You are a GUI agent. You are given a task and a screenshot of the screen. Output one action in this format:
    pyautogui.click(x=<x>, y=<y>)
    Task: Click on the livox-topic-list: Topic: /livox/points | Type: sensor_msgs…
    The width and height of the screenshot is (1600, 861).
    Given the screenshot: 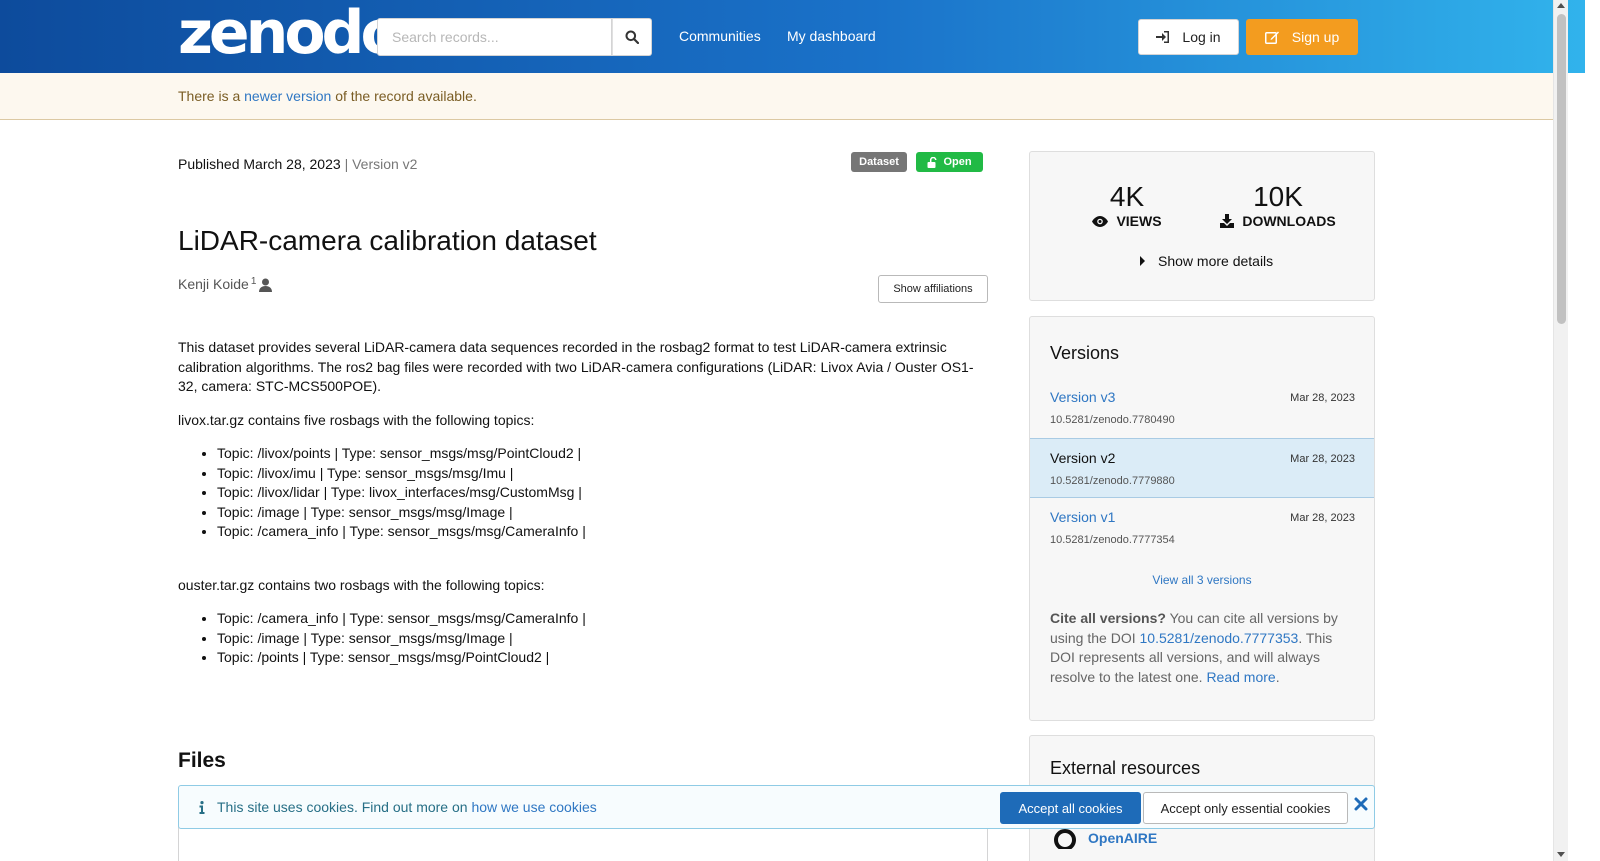 What is the action you would take?
    pyautogui.click(x=603, y=493)
    